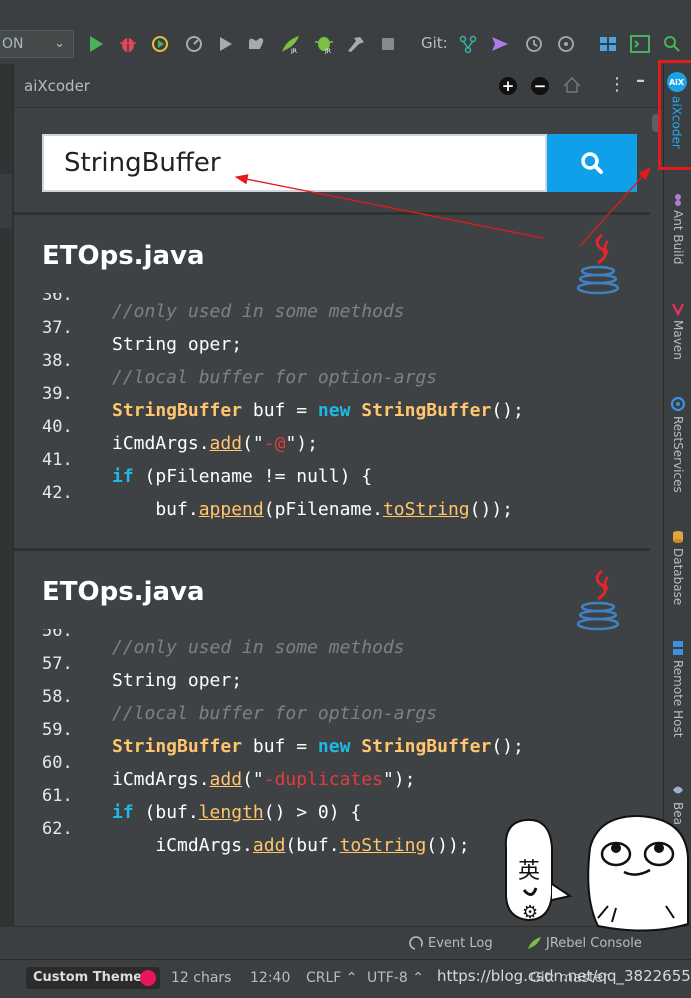 This screenshot has width=691, height=998. What do you see at coordinates (13, 44) in the screenshot?
I see `run-configuration-label: ON` at bounding box center [13, 44].